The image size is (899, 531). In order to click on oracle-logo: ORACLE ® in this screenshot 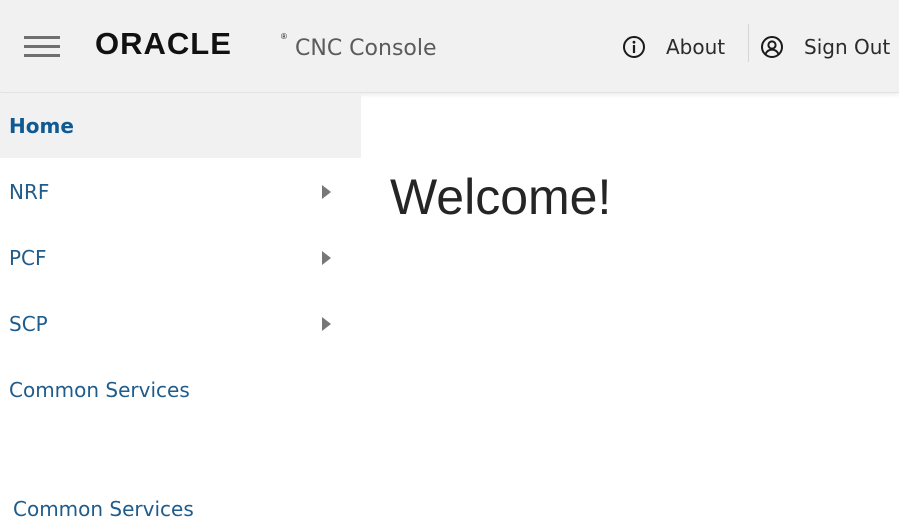, I will do `click(191, 44)`.